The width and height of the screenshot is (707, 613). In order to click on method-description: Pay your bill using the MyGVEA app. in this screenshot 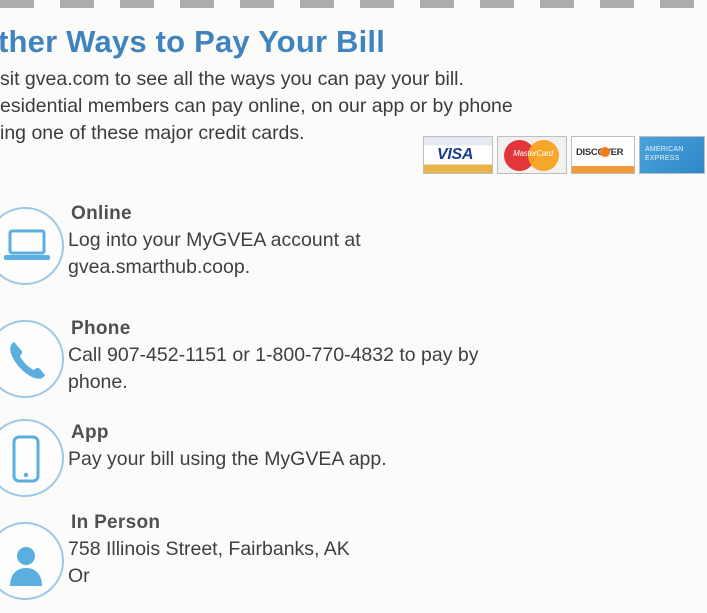, I will do `click(227, 459)`.